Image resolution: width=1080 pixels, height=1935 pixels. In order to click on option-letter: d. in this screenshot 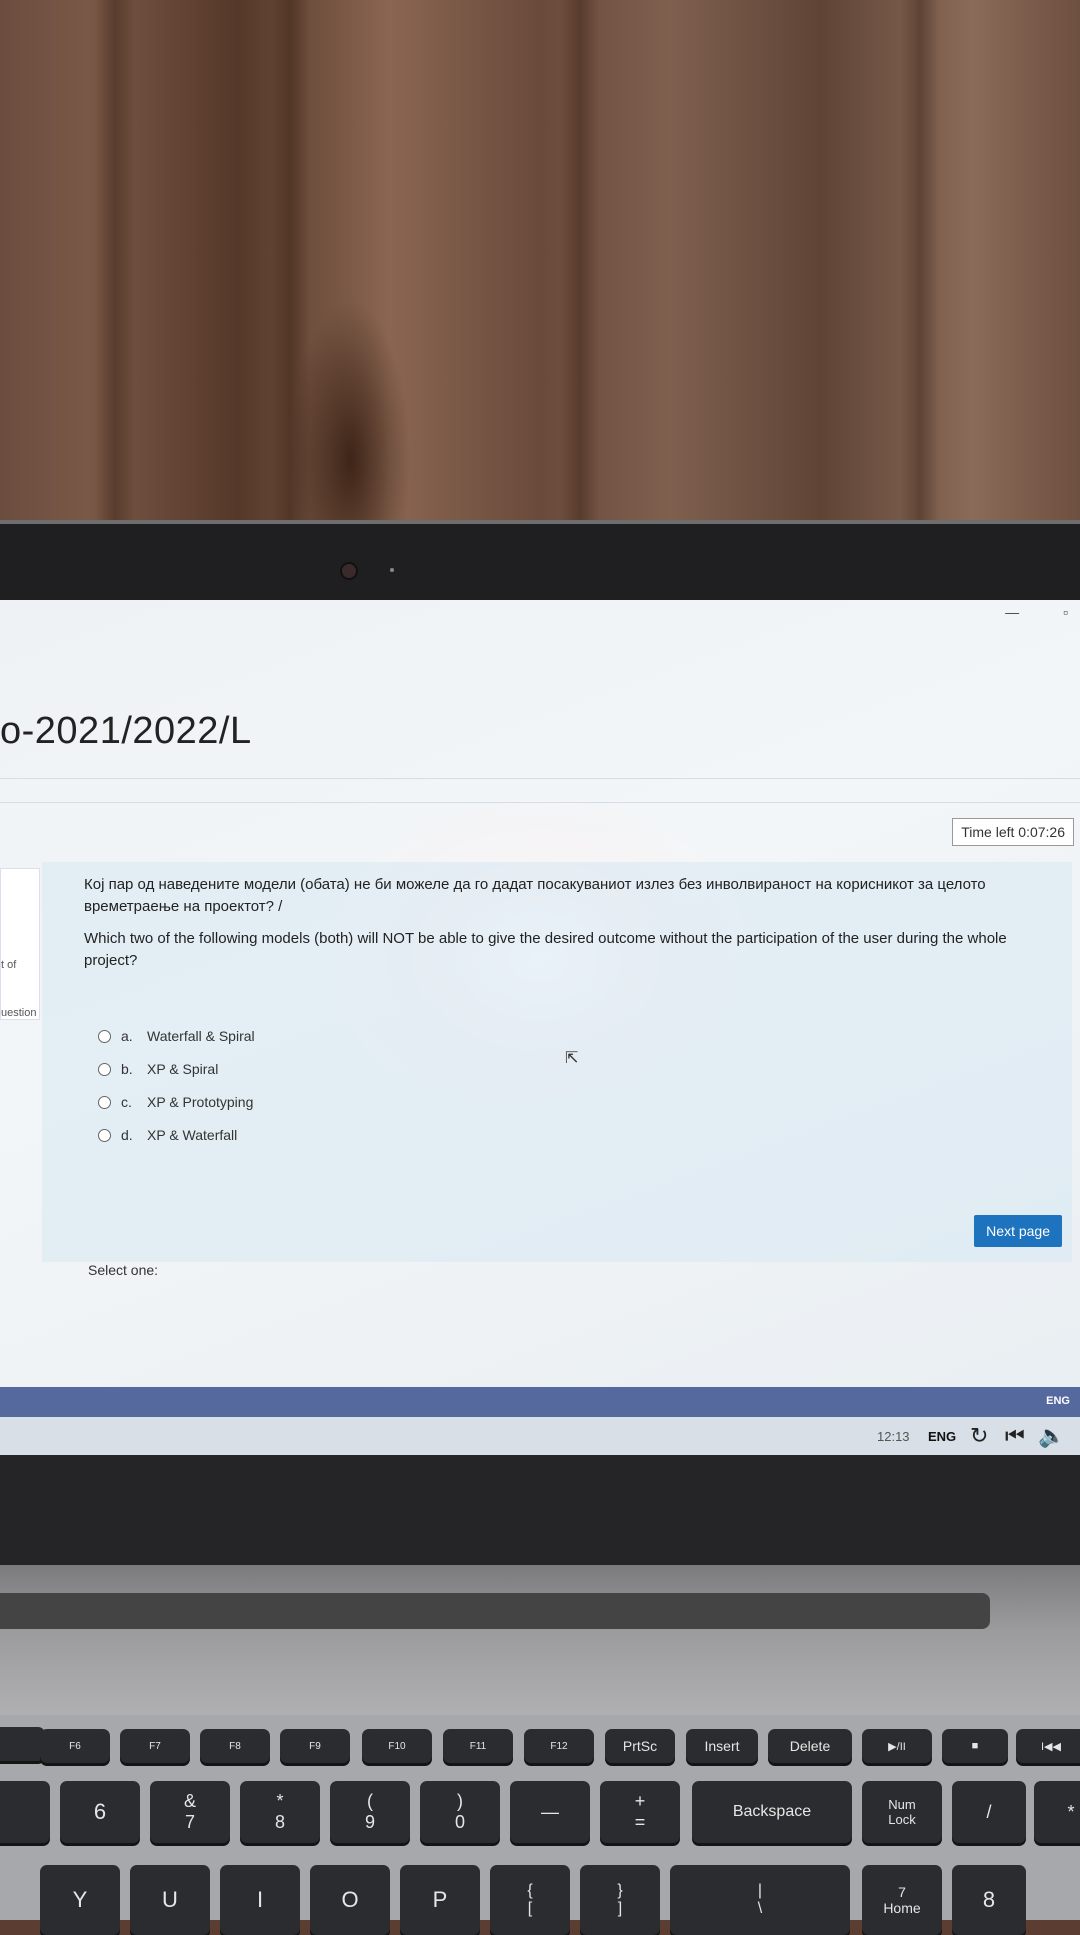, I will do `click(127, 1135)`.